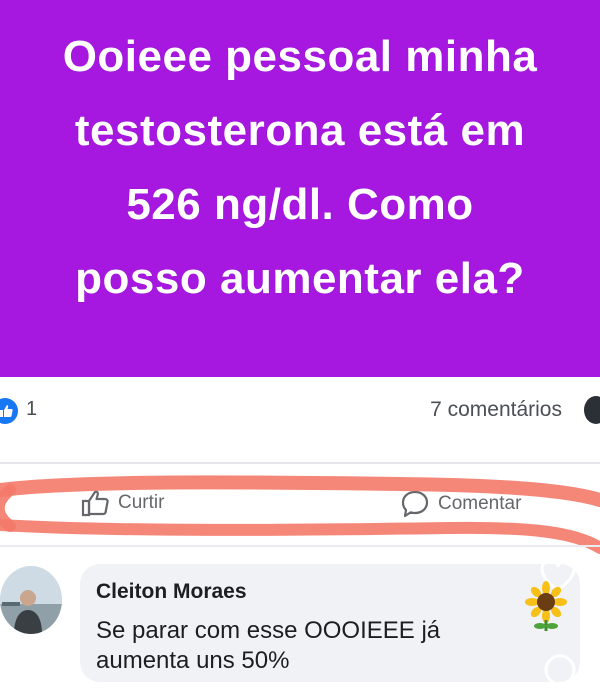 This screenshot has height=693, width=600. I want to click on comment-text-line-1: Se parar com esse OOOIEEE já, so click(268, 630).